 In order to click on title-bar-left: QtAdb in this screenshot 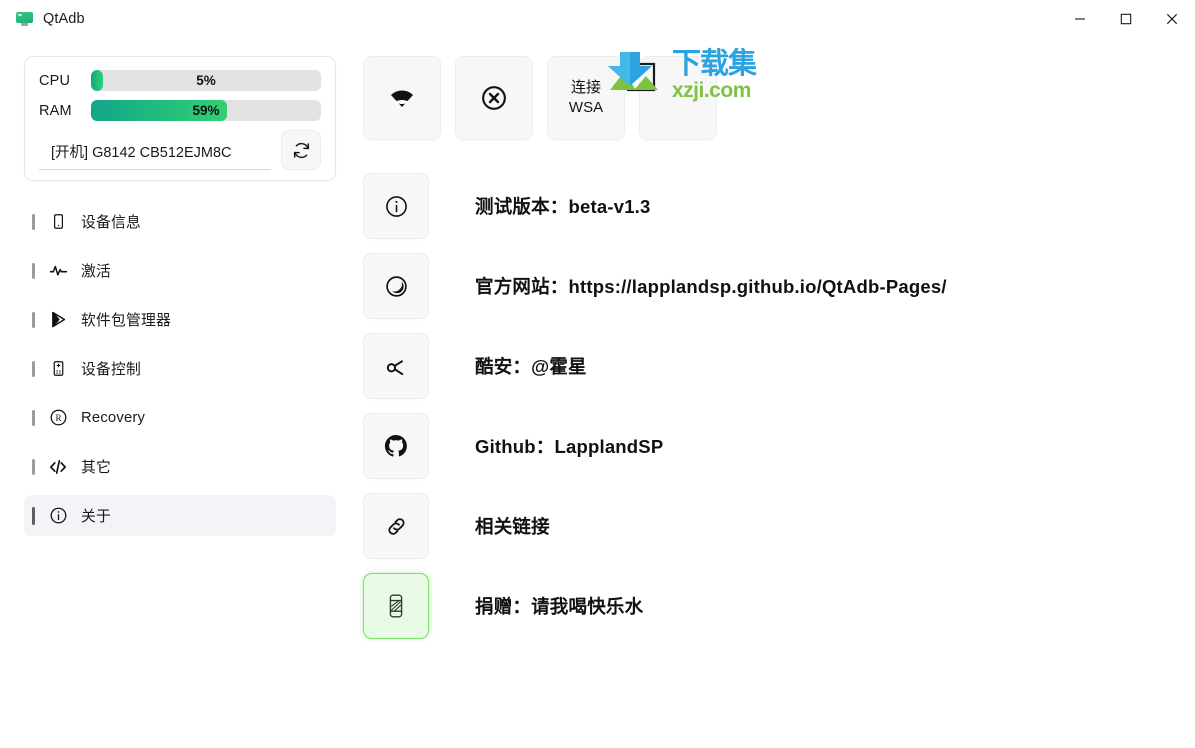, I will do `click(42, 19)`.